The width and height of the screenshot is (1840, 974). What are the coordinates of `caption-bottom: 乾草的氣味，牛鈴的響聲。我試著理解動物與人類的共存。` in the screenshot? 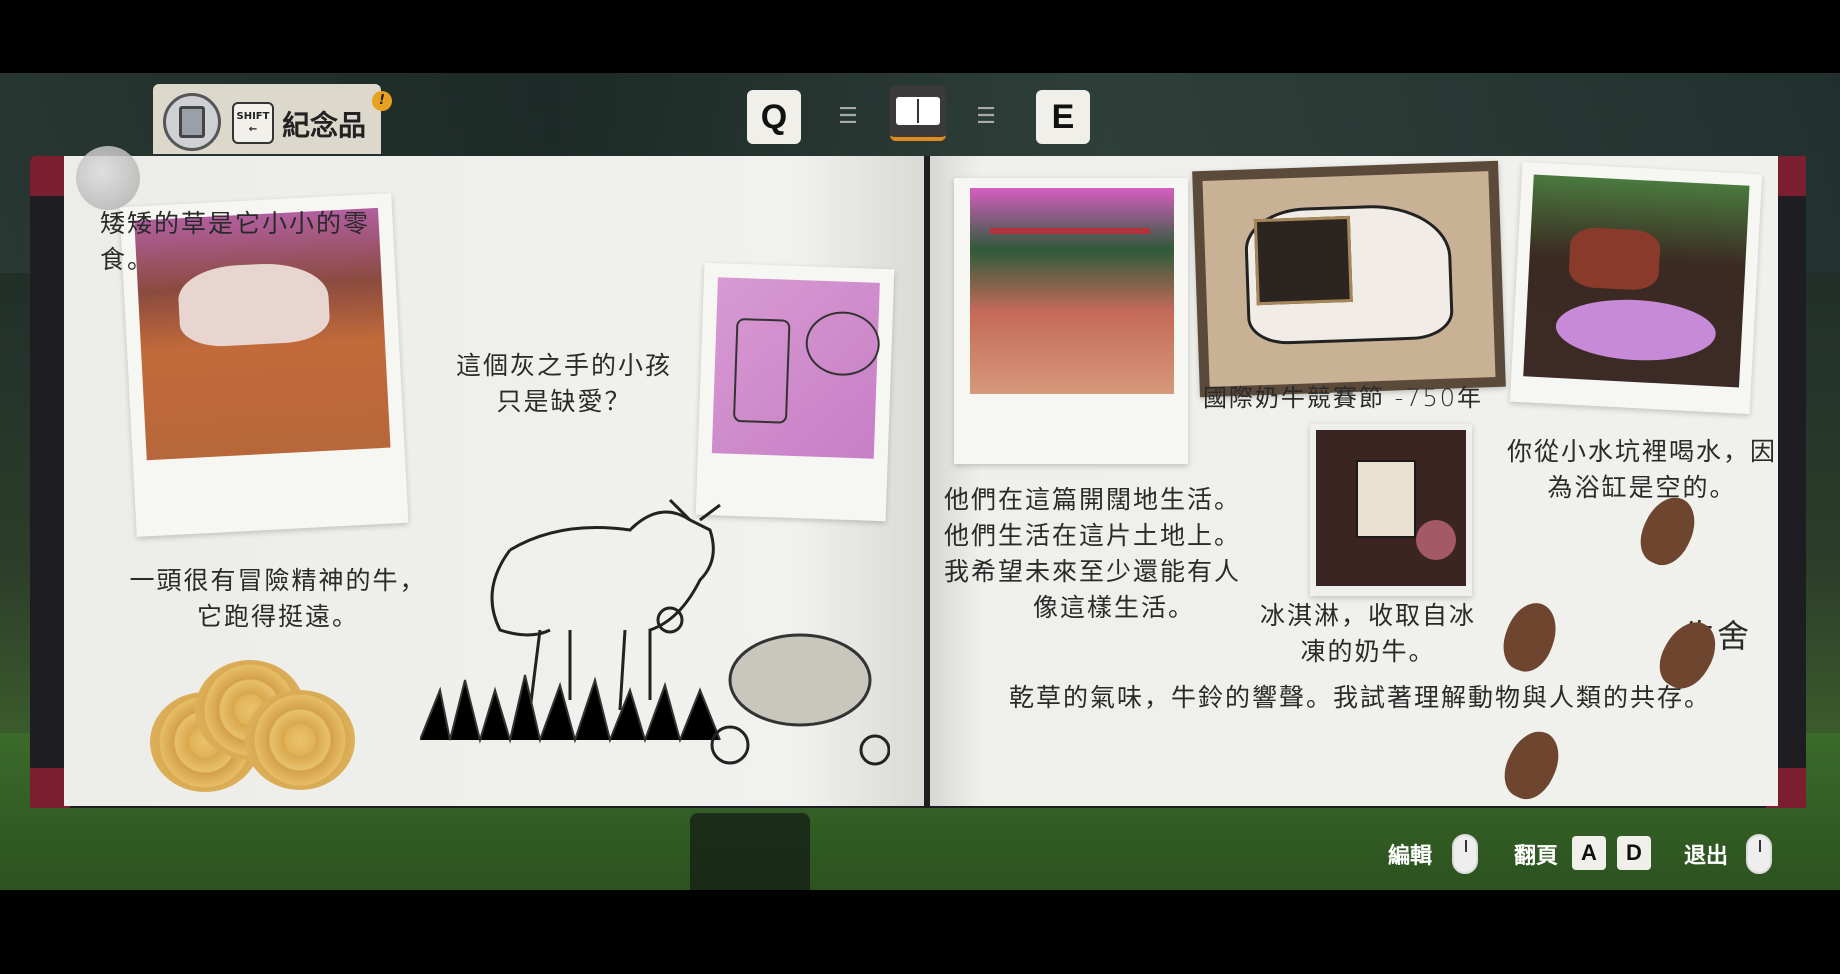 It's located at (1359, 697).